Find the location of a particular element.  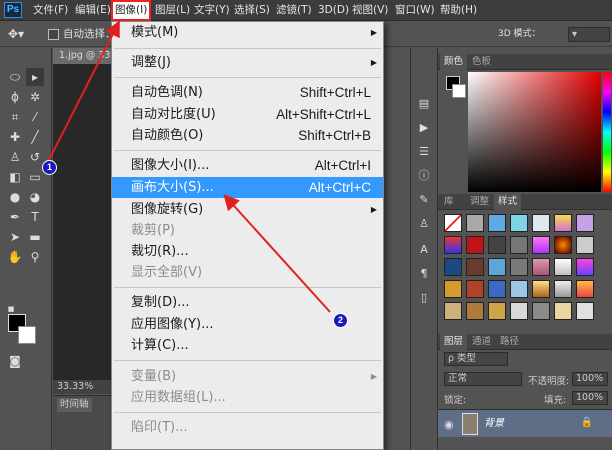

document-tab: 1.jpg @ 33.3 is located at coordinates (83, 56).